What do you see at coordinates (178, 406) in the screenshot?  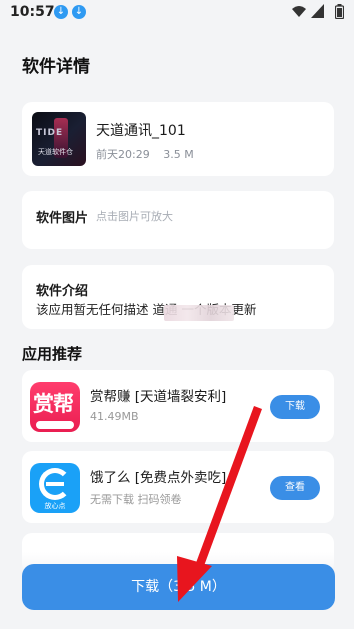 I see `recommend-item: 赏帮 赏帮赚 [天道墙裂安利] 41.49MB 下载` at bounding box center [178, 406].